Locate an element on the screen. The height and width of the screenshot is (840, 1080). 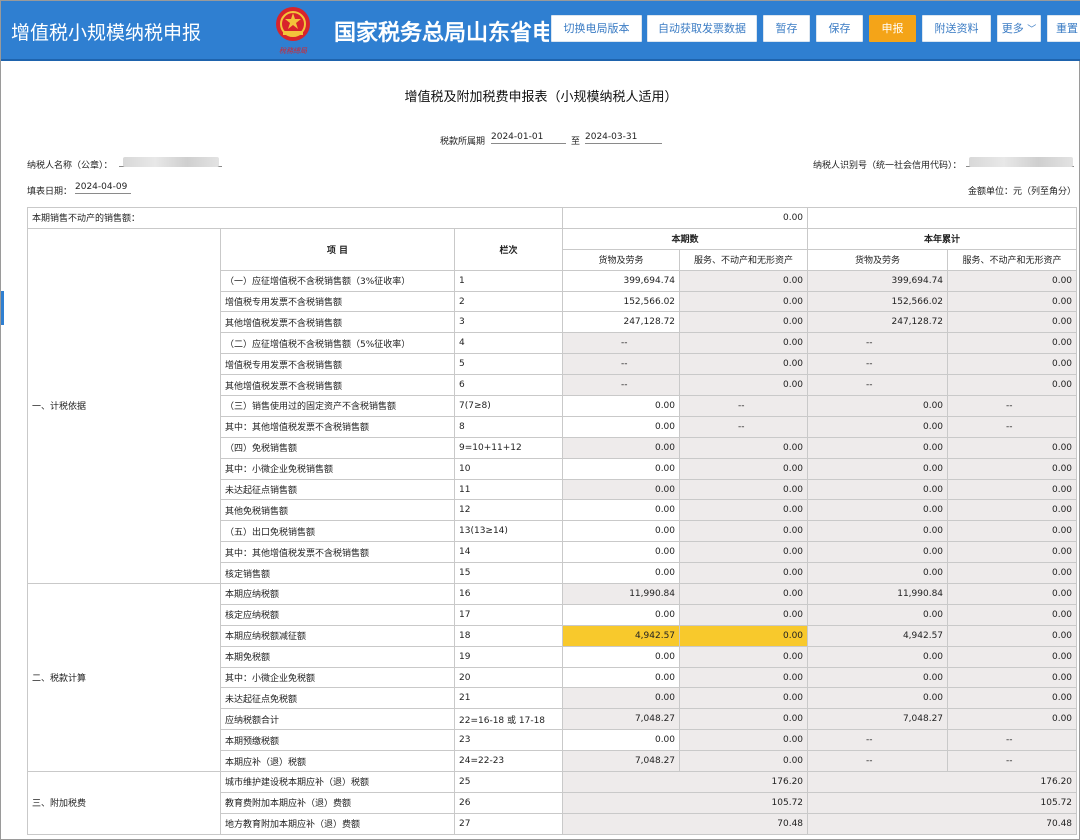
taxpayer-name-label: 纳税人名称（公章）： is located at coordinates (70, 166).